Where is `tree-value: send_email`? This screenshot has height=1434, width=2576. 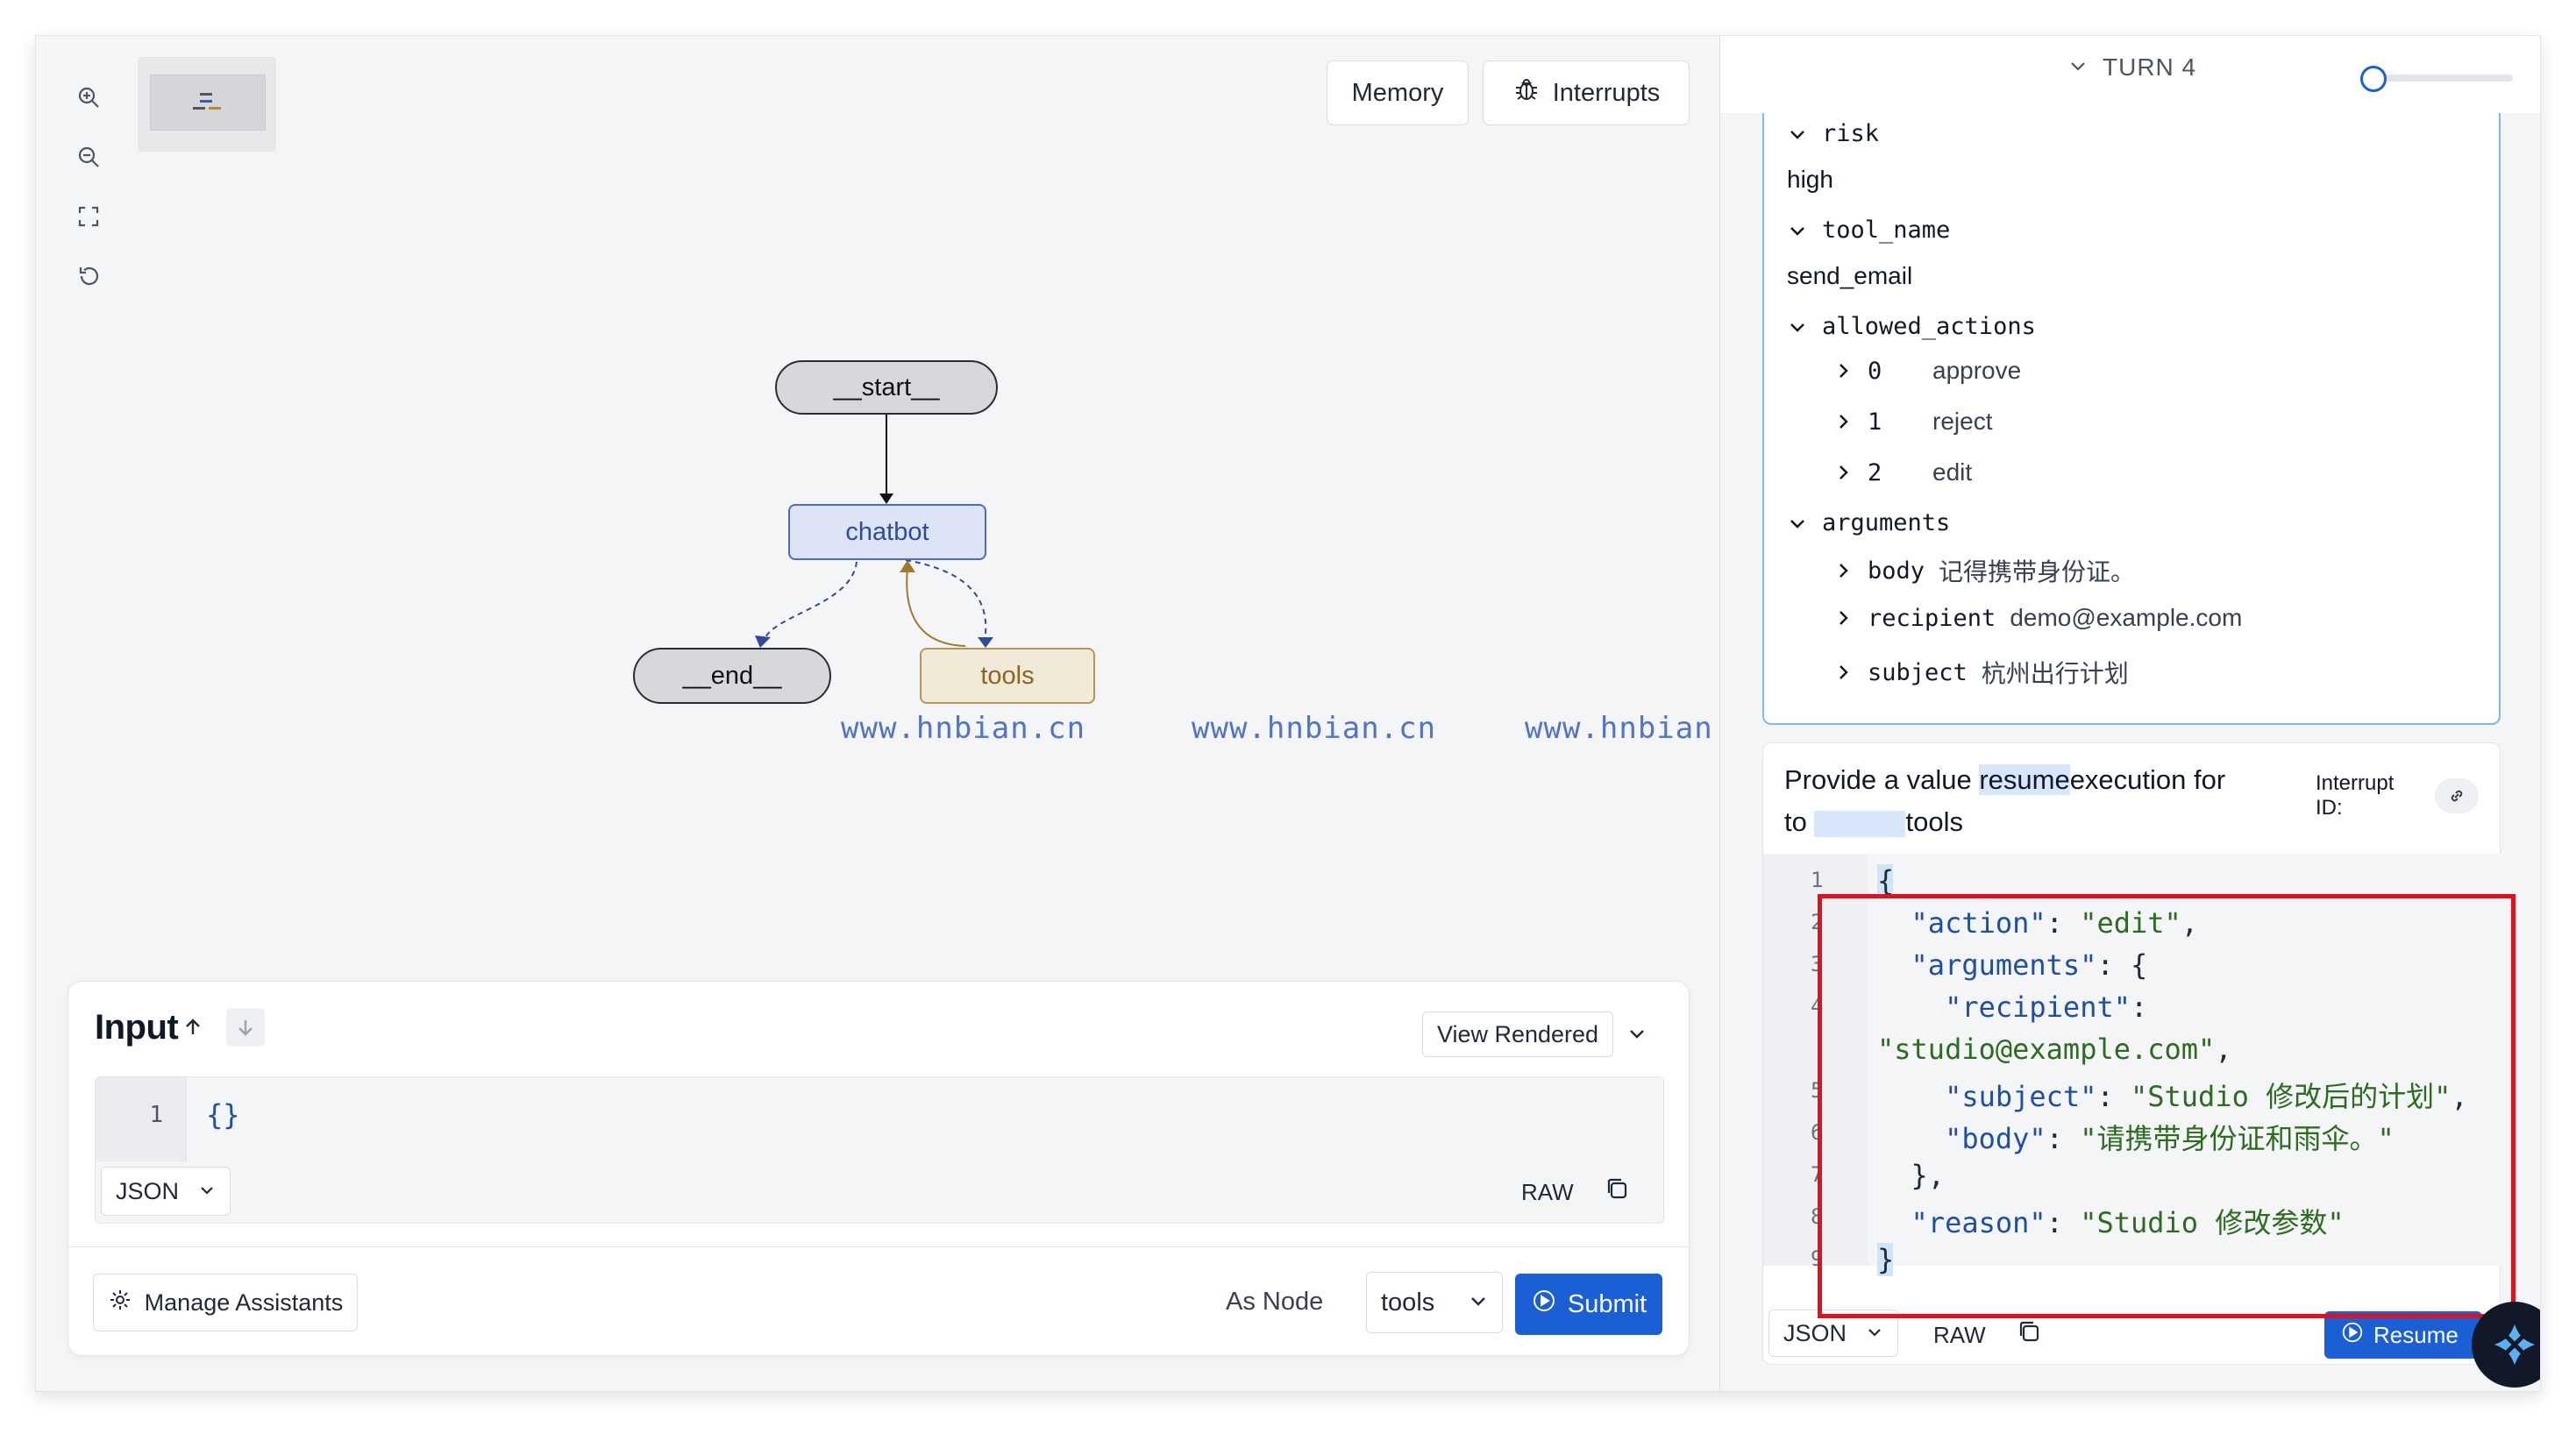
tree-value: send_email is located at coordinates (1850, 275).